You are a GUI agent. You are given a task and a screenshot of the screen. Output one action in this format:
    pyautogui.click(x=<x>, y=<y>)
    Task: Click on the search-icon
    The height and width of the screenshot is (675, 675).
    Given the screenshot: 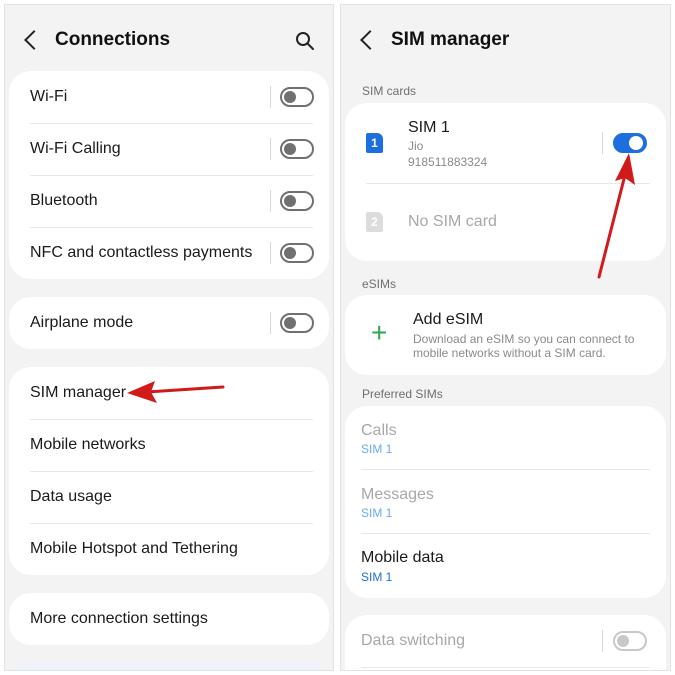 What is the action you would take?
    pyautogui.click(x=305, y=41)
    